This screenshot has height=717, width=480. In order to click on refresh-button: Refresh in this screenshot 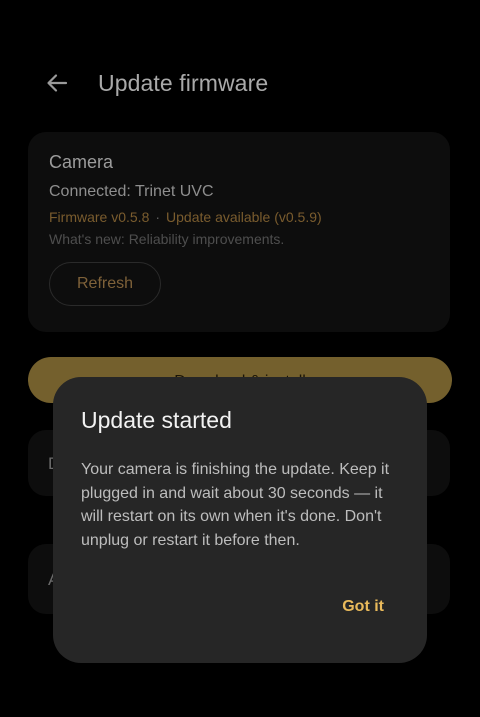, I will do `click(105, 284)`.